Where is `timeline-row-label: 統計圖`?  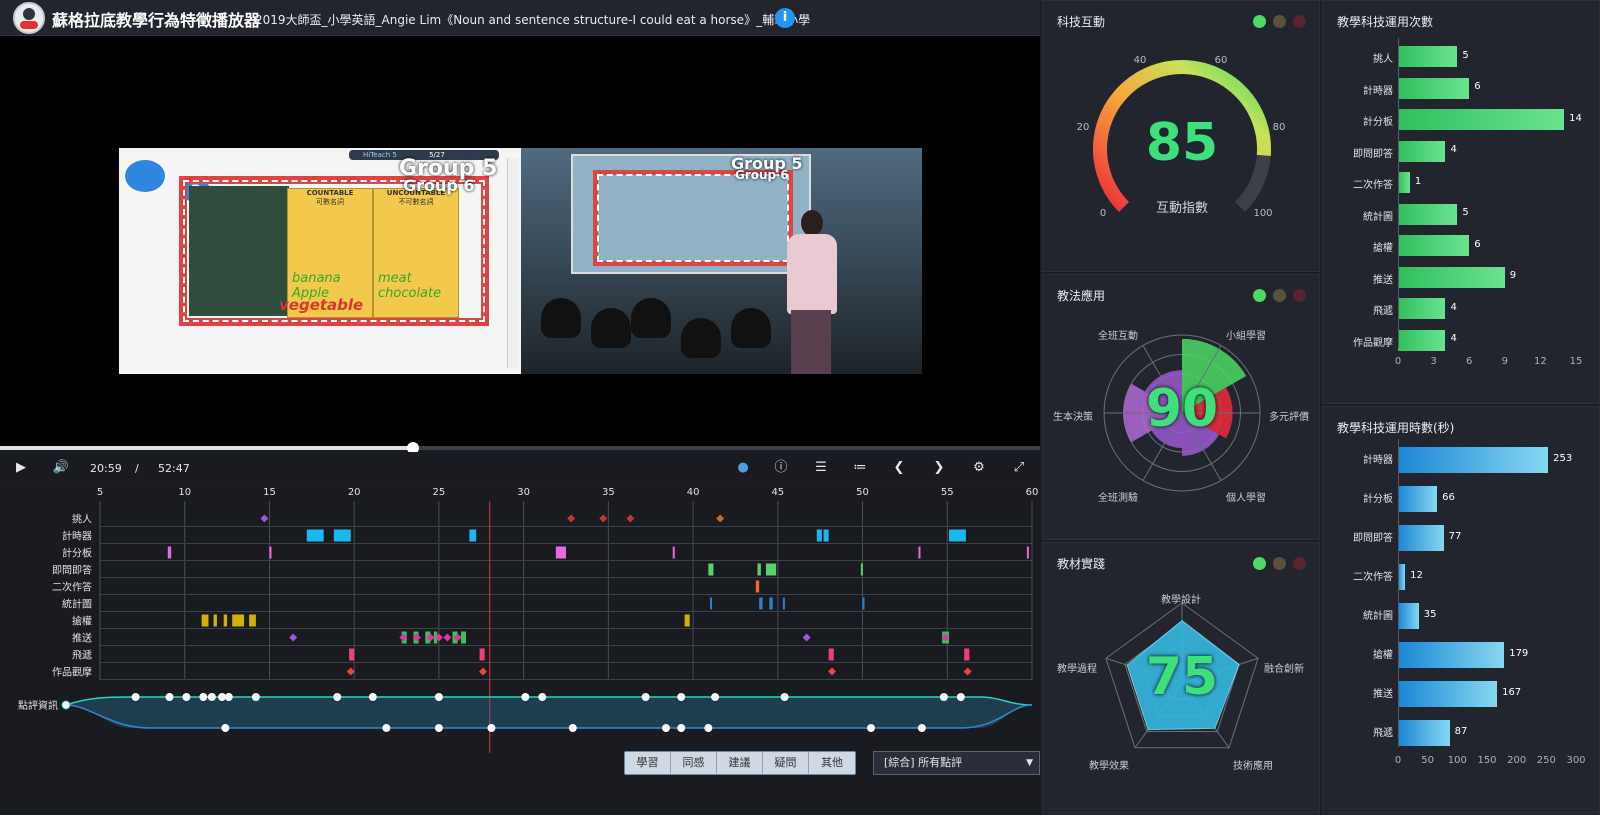 timeline-row-label: 統計圖 is located at coordinates (77, 604).